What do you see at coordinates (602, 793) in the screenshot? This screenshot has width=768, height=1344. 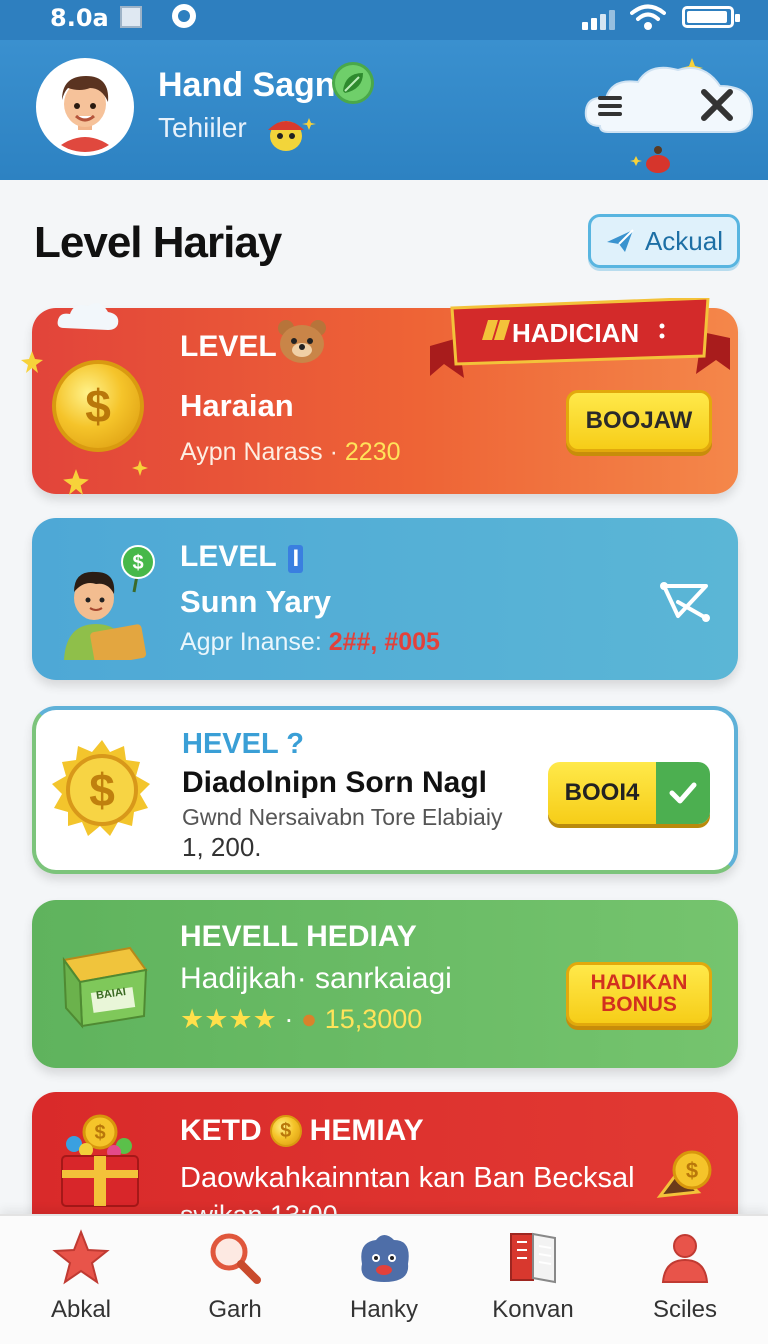 I see `booi4-button-label: BOOI4` at bounding box center [602, 793].